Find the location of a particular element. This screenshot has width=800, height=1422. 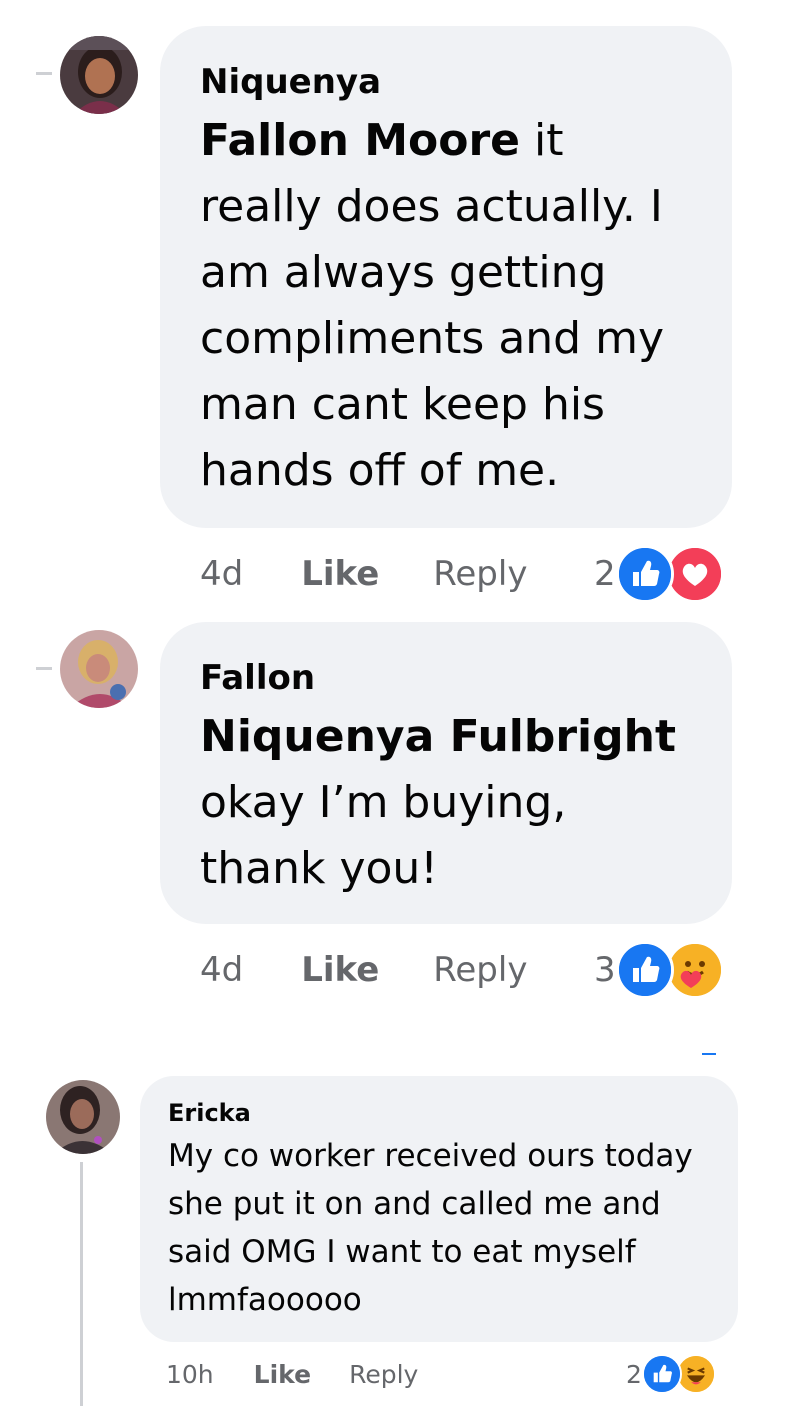

mention-link: Fallon Moore is located at coordinates (360, 140).